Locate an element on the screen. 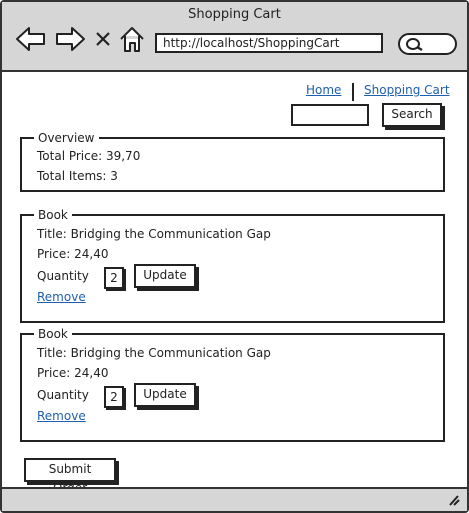  total-items: Total Items: 3 is located at coordinates (77, 176).